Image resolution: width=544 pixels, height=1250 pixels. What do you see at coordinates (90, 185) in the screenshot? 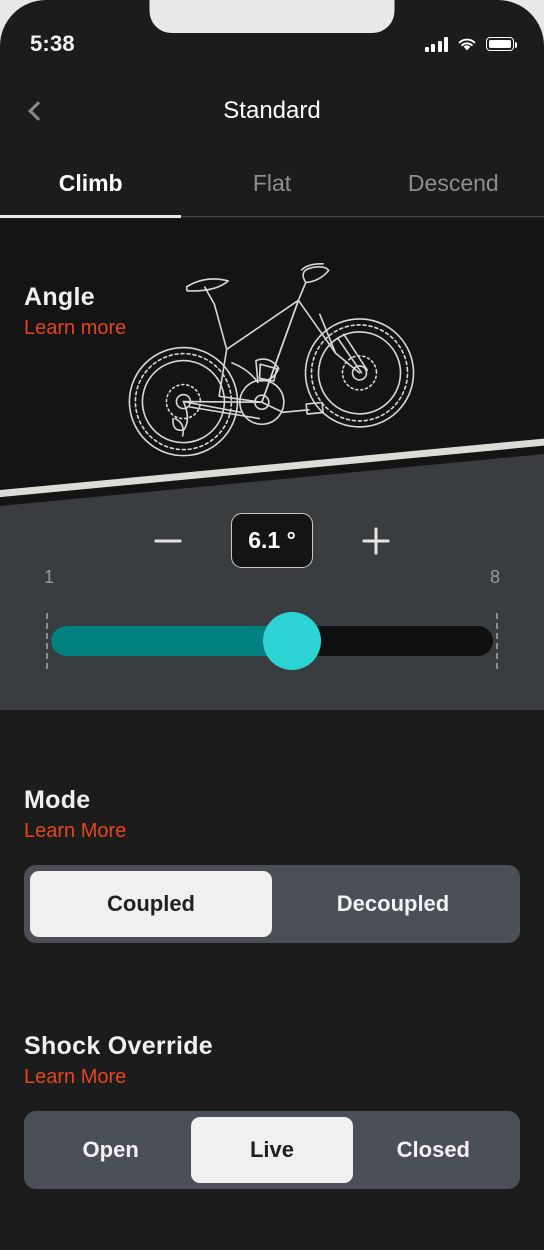
I see `tab-climb: Climb` at bounding box center [90, 185].